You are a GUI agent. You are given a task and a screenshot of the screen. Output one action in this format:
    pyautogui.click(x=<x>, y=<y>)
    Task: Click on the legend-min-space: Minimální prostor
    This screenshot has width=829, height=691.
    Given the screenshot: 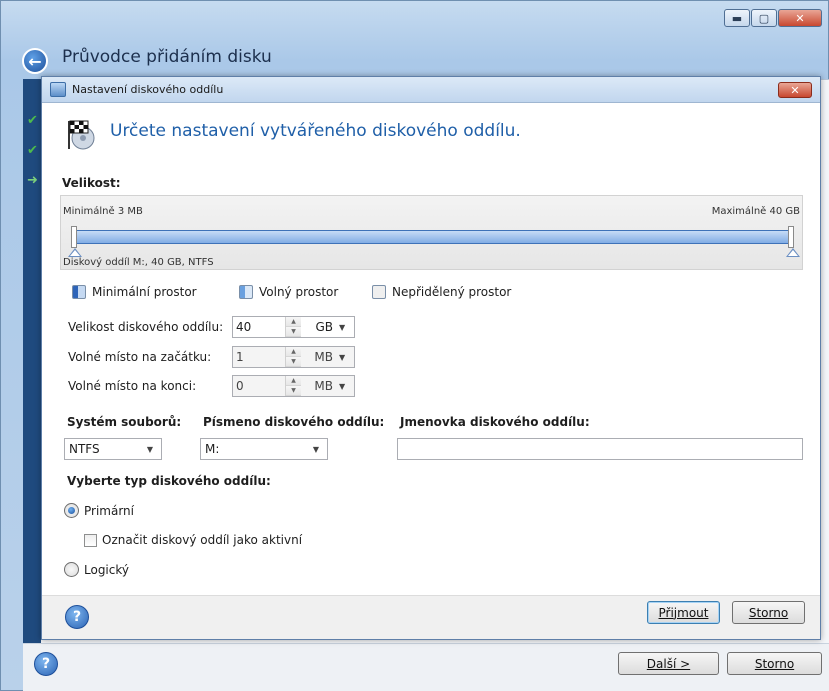 What is the action you would take?
    pyautogui.click(x=134, y=292)
    